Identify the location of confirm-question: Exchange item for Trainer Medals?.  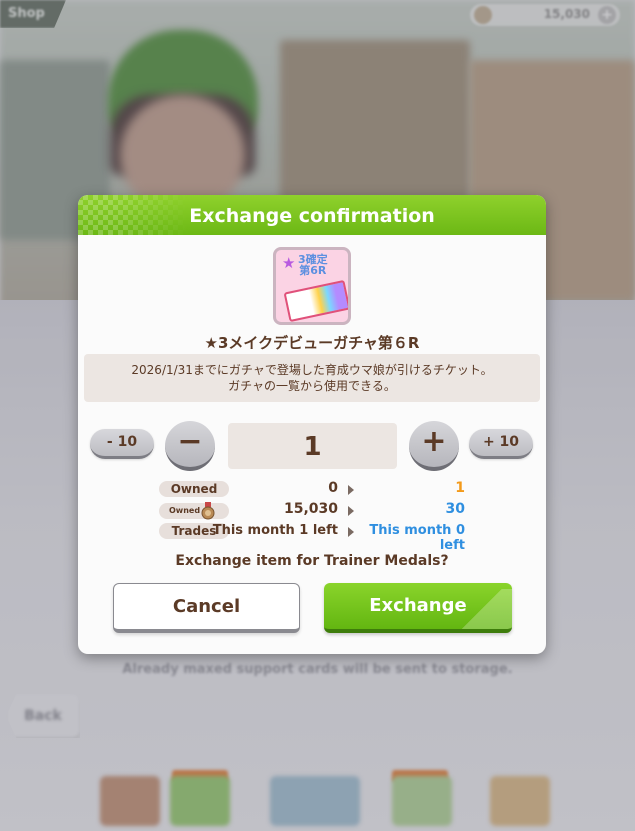
(312, 561).